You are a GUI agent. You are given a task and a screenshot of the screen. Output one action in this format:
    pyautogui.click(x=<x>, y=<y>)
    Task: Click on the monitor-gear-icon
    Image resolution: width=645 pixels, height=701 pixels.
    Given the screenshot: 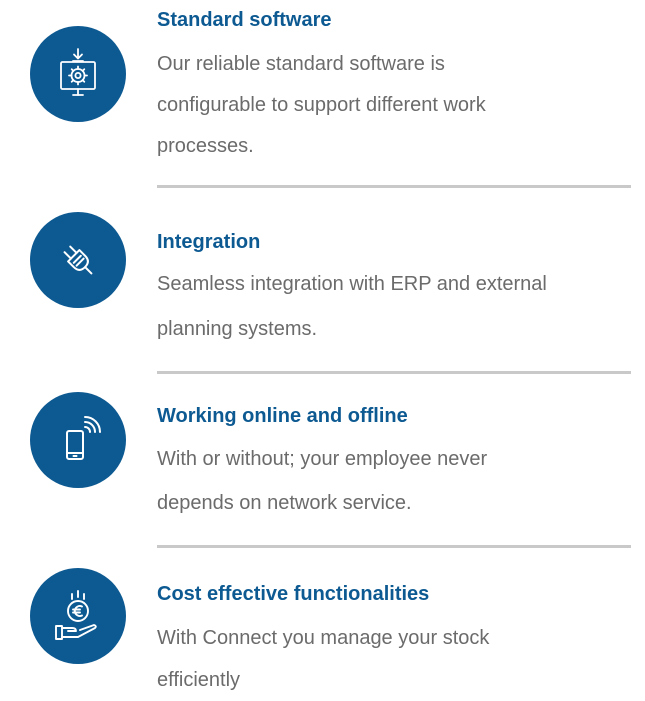 What is the action you would take?
    pyautogui.click(x=78, y=72)
    